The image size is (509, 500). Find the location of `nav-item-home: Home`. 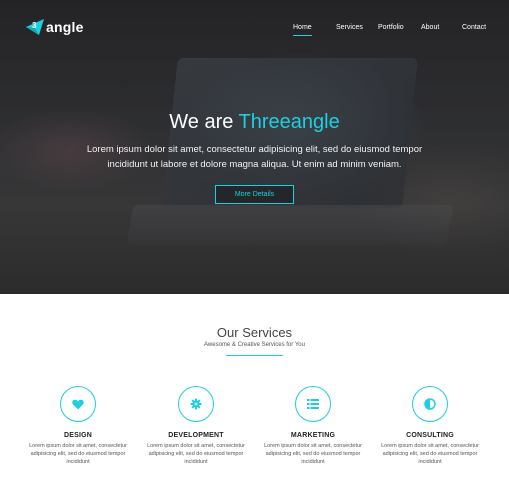

nav-item-home: Home is located at coordinates (302, 30).